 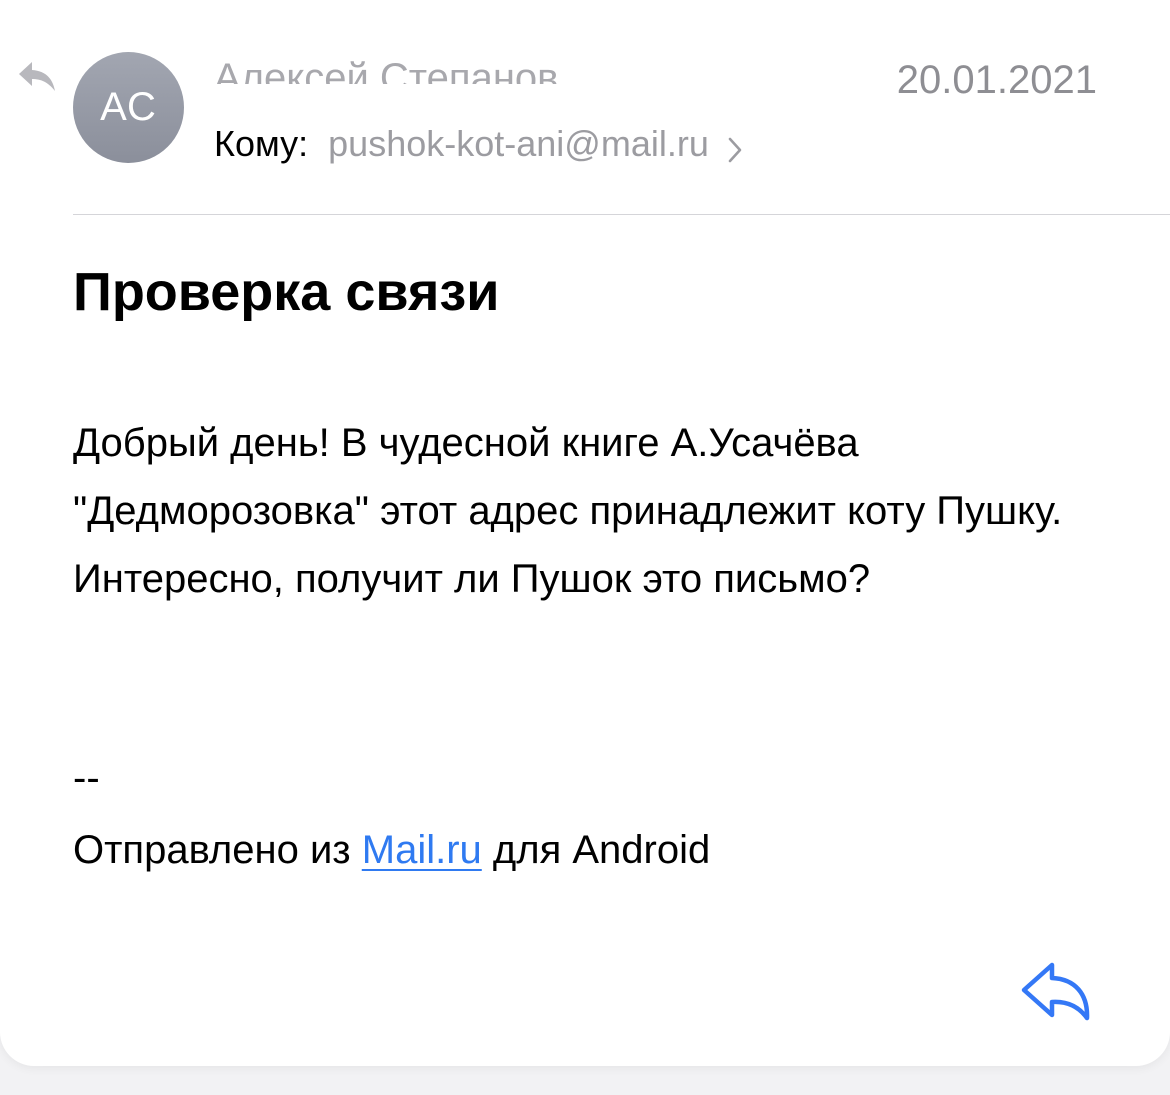 I want to click on mailru-link: Mail.ru, so click(x=422, y=850).